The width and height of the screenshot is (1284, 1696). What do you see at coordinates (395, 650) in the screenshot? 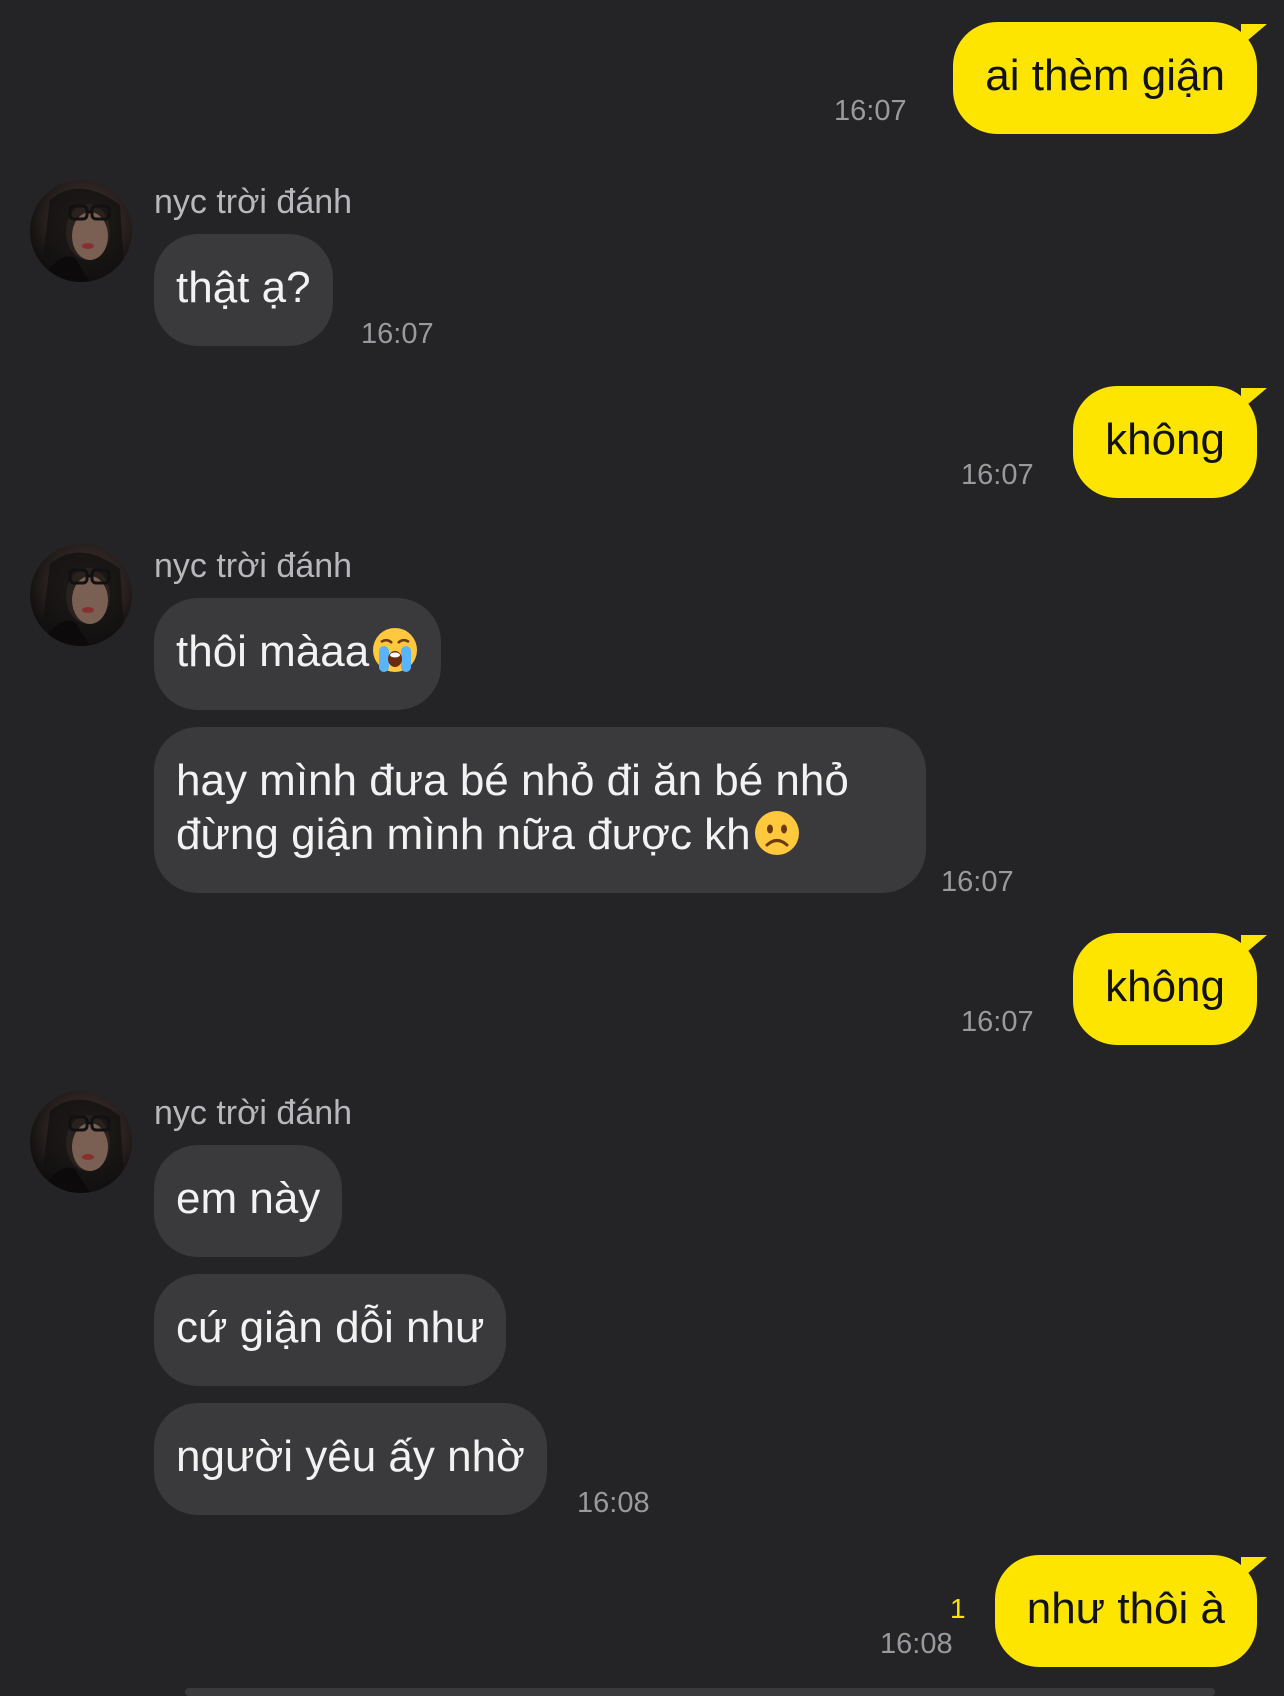
I see `loudly-crying-face-icon` at bounding box center [395, 650].